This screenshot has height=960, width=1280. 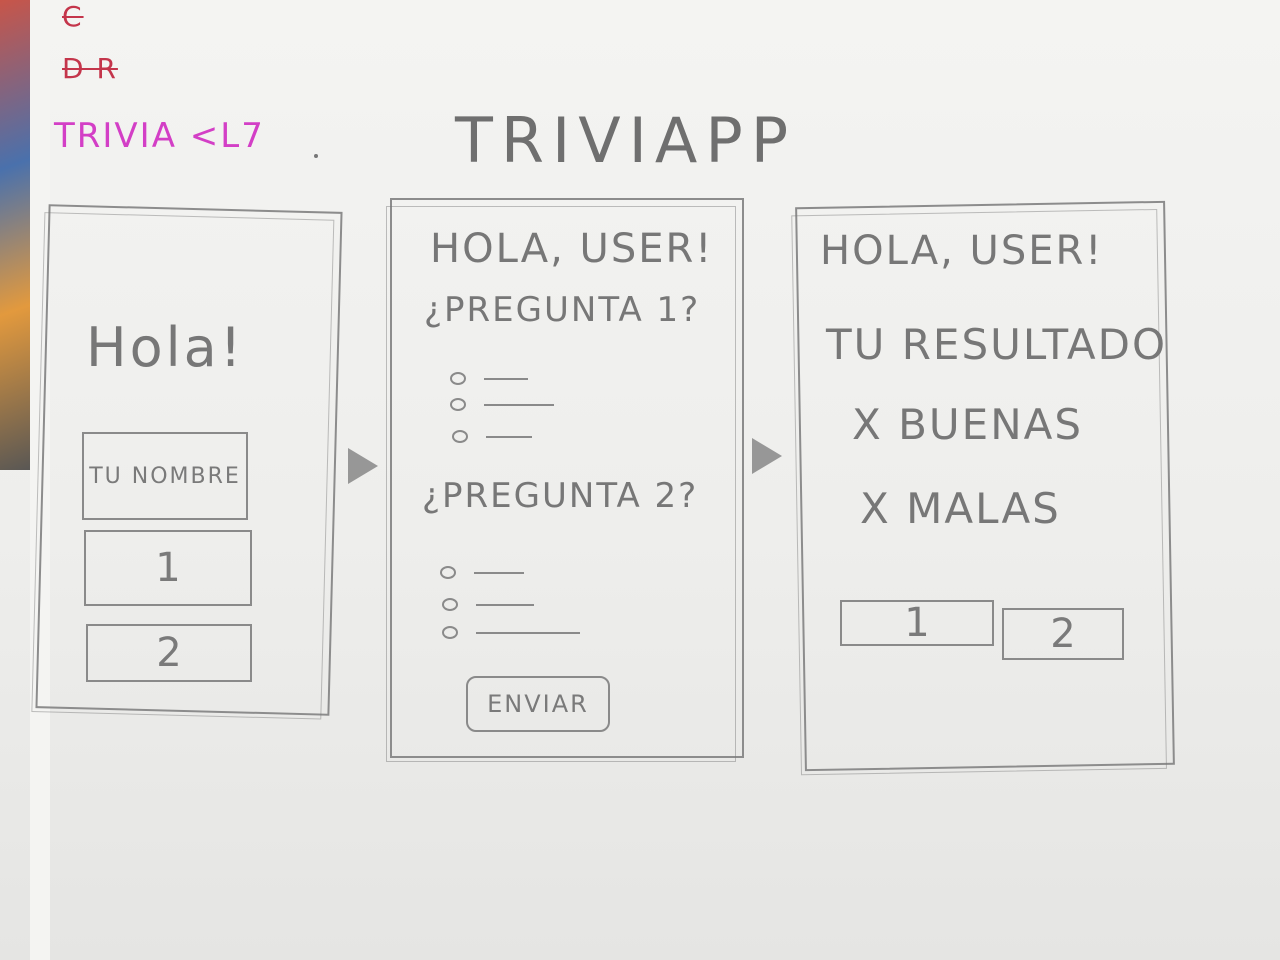 What do you see at coordinates (997, 344) in the screenshot?
I see `result-title: TU RESULTADO` at bounding box center [997, 344].